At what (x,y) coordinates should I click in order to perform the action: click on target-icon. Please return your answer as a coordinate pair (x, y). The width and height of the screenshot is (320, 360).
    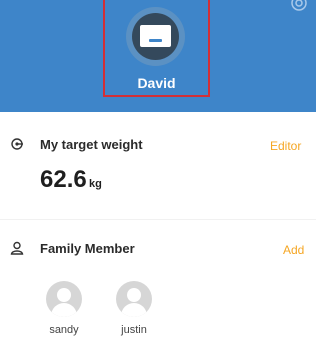
    Looking at the image, I should click on (17, 144).